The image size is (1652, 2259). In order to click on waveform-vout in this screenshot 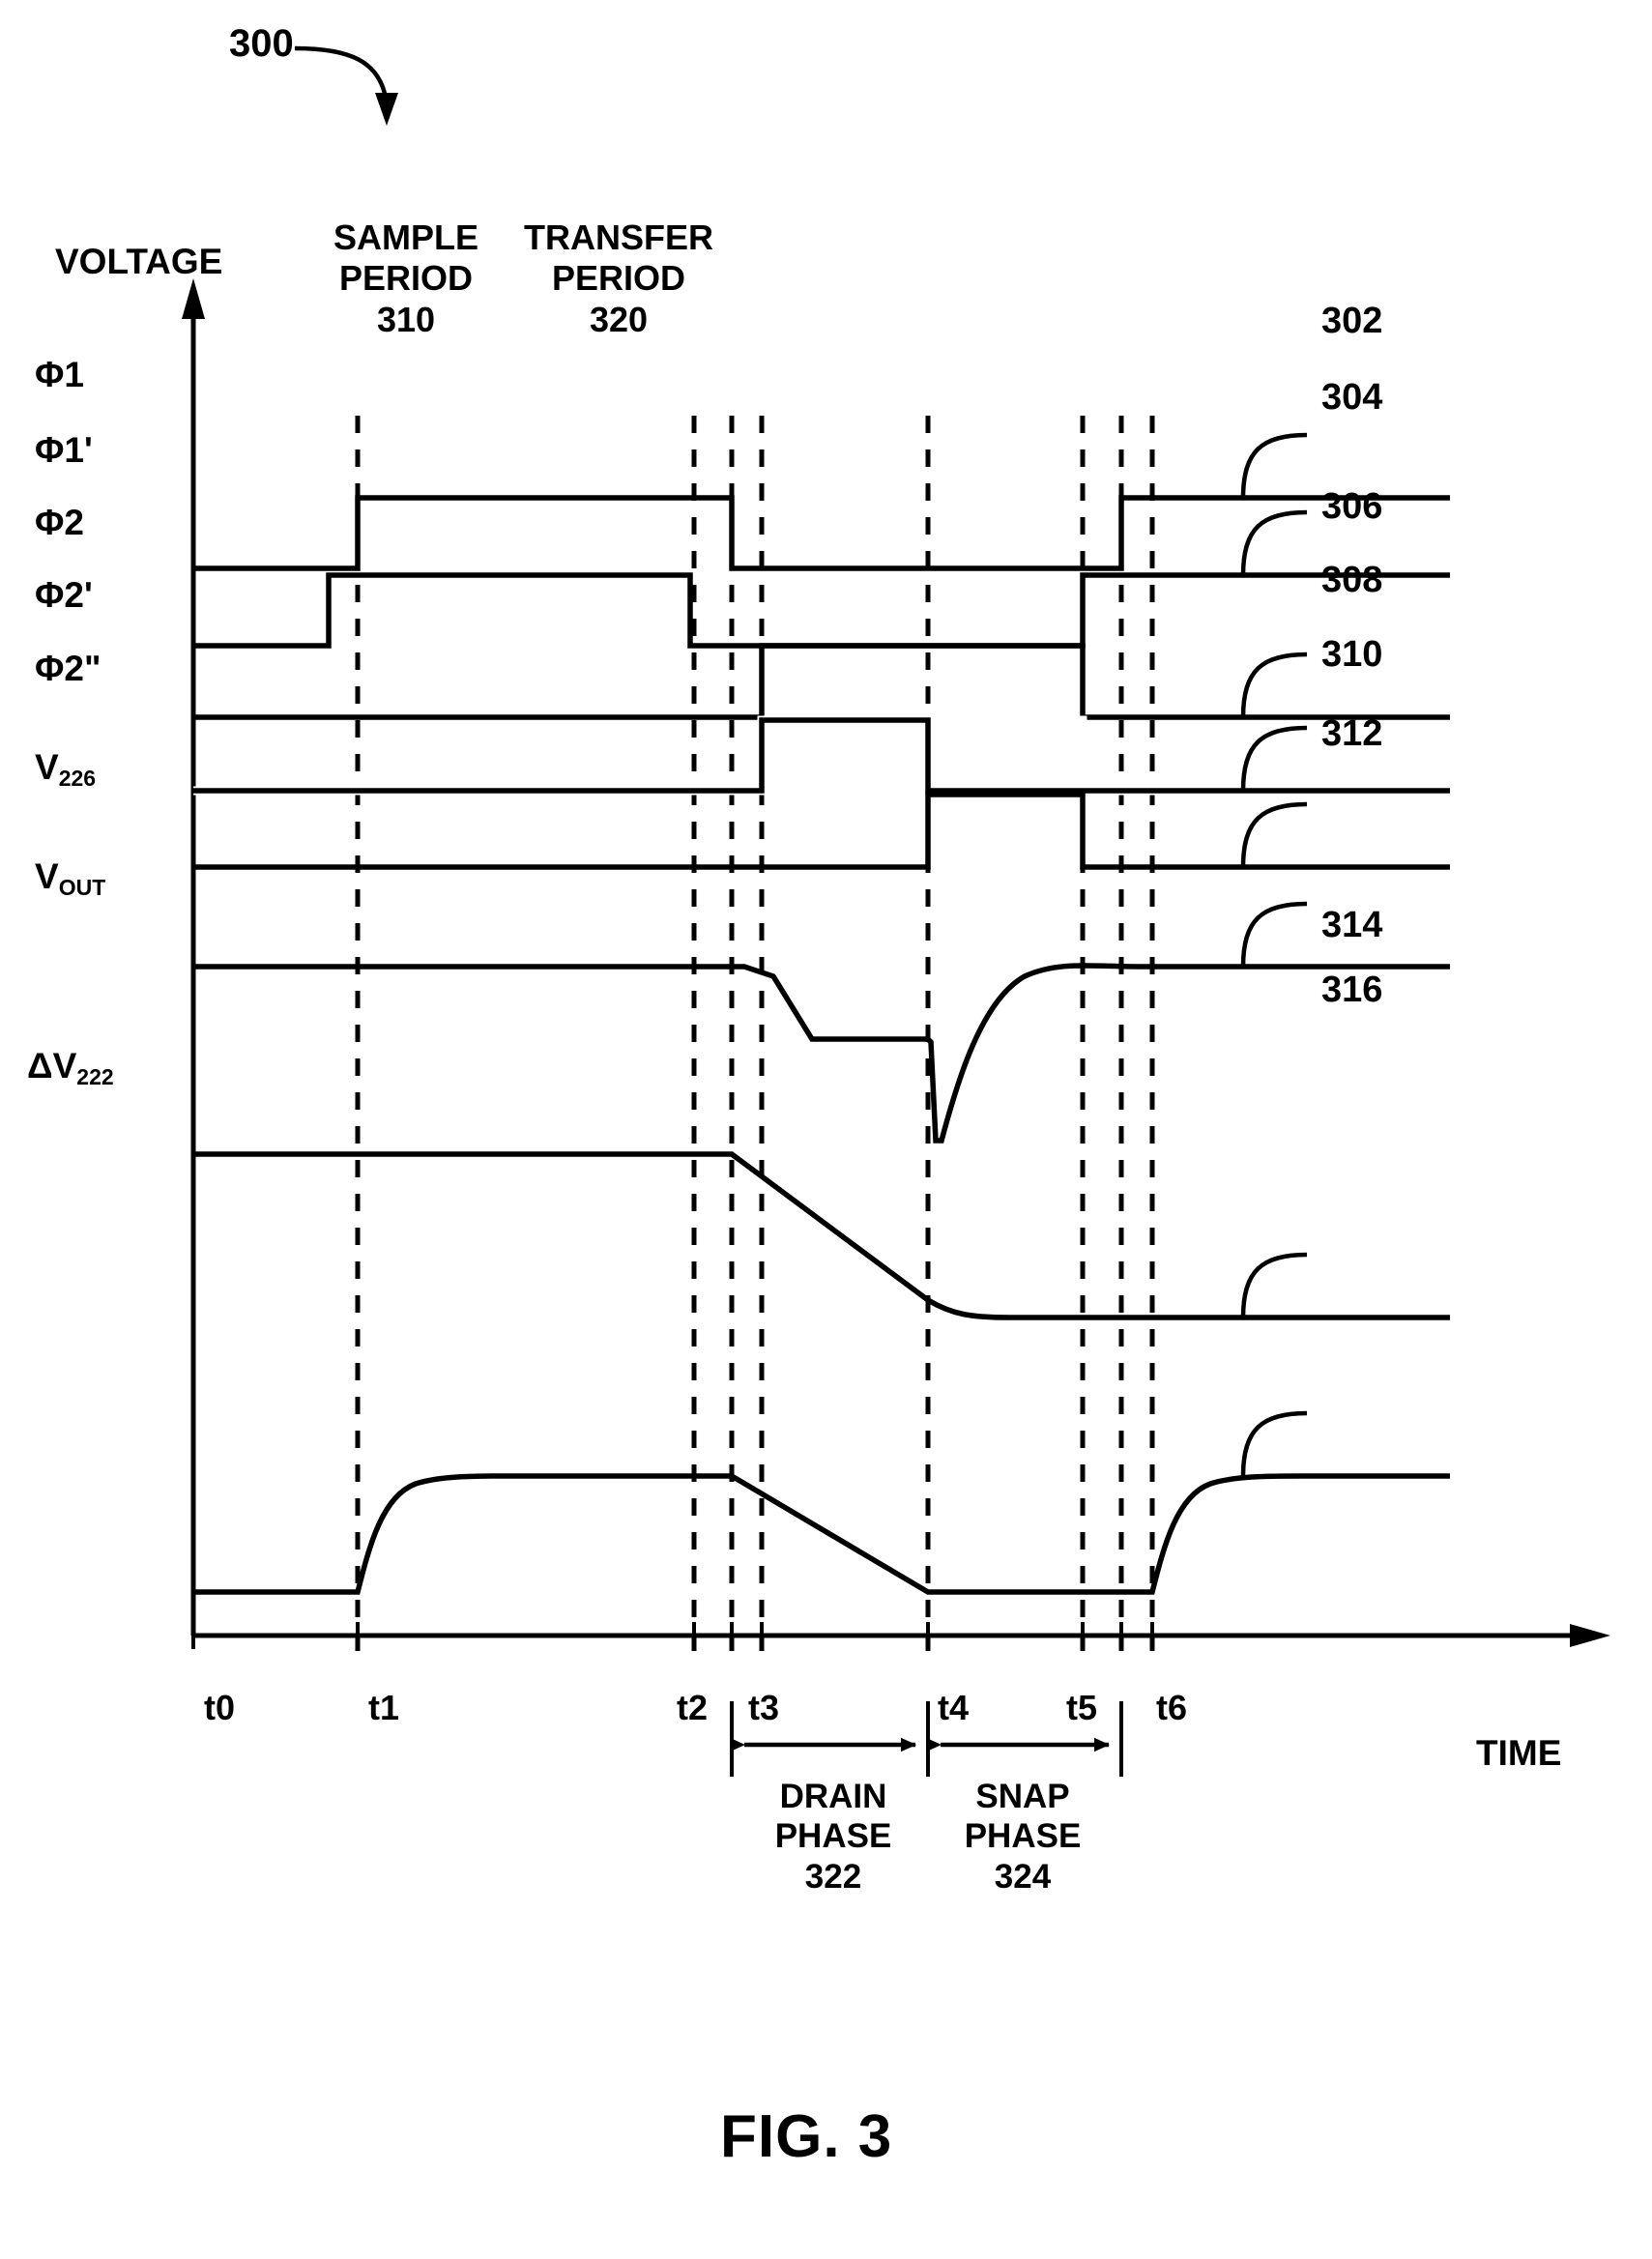, I will do `click(821, 1235)`.